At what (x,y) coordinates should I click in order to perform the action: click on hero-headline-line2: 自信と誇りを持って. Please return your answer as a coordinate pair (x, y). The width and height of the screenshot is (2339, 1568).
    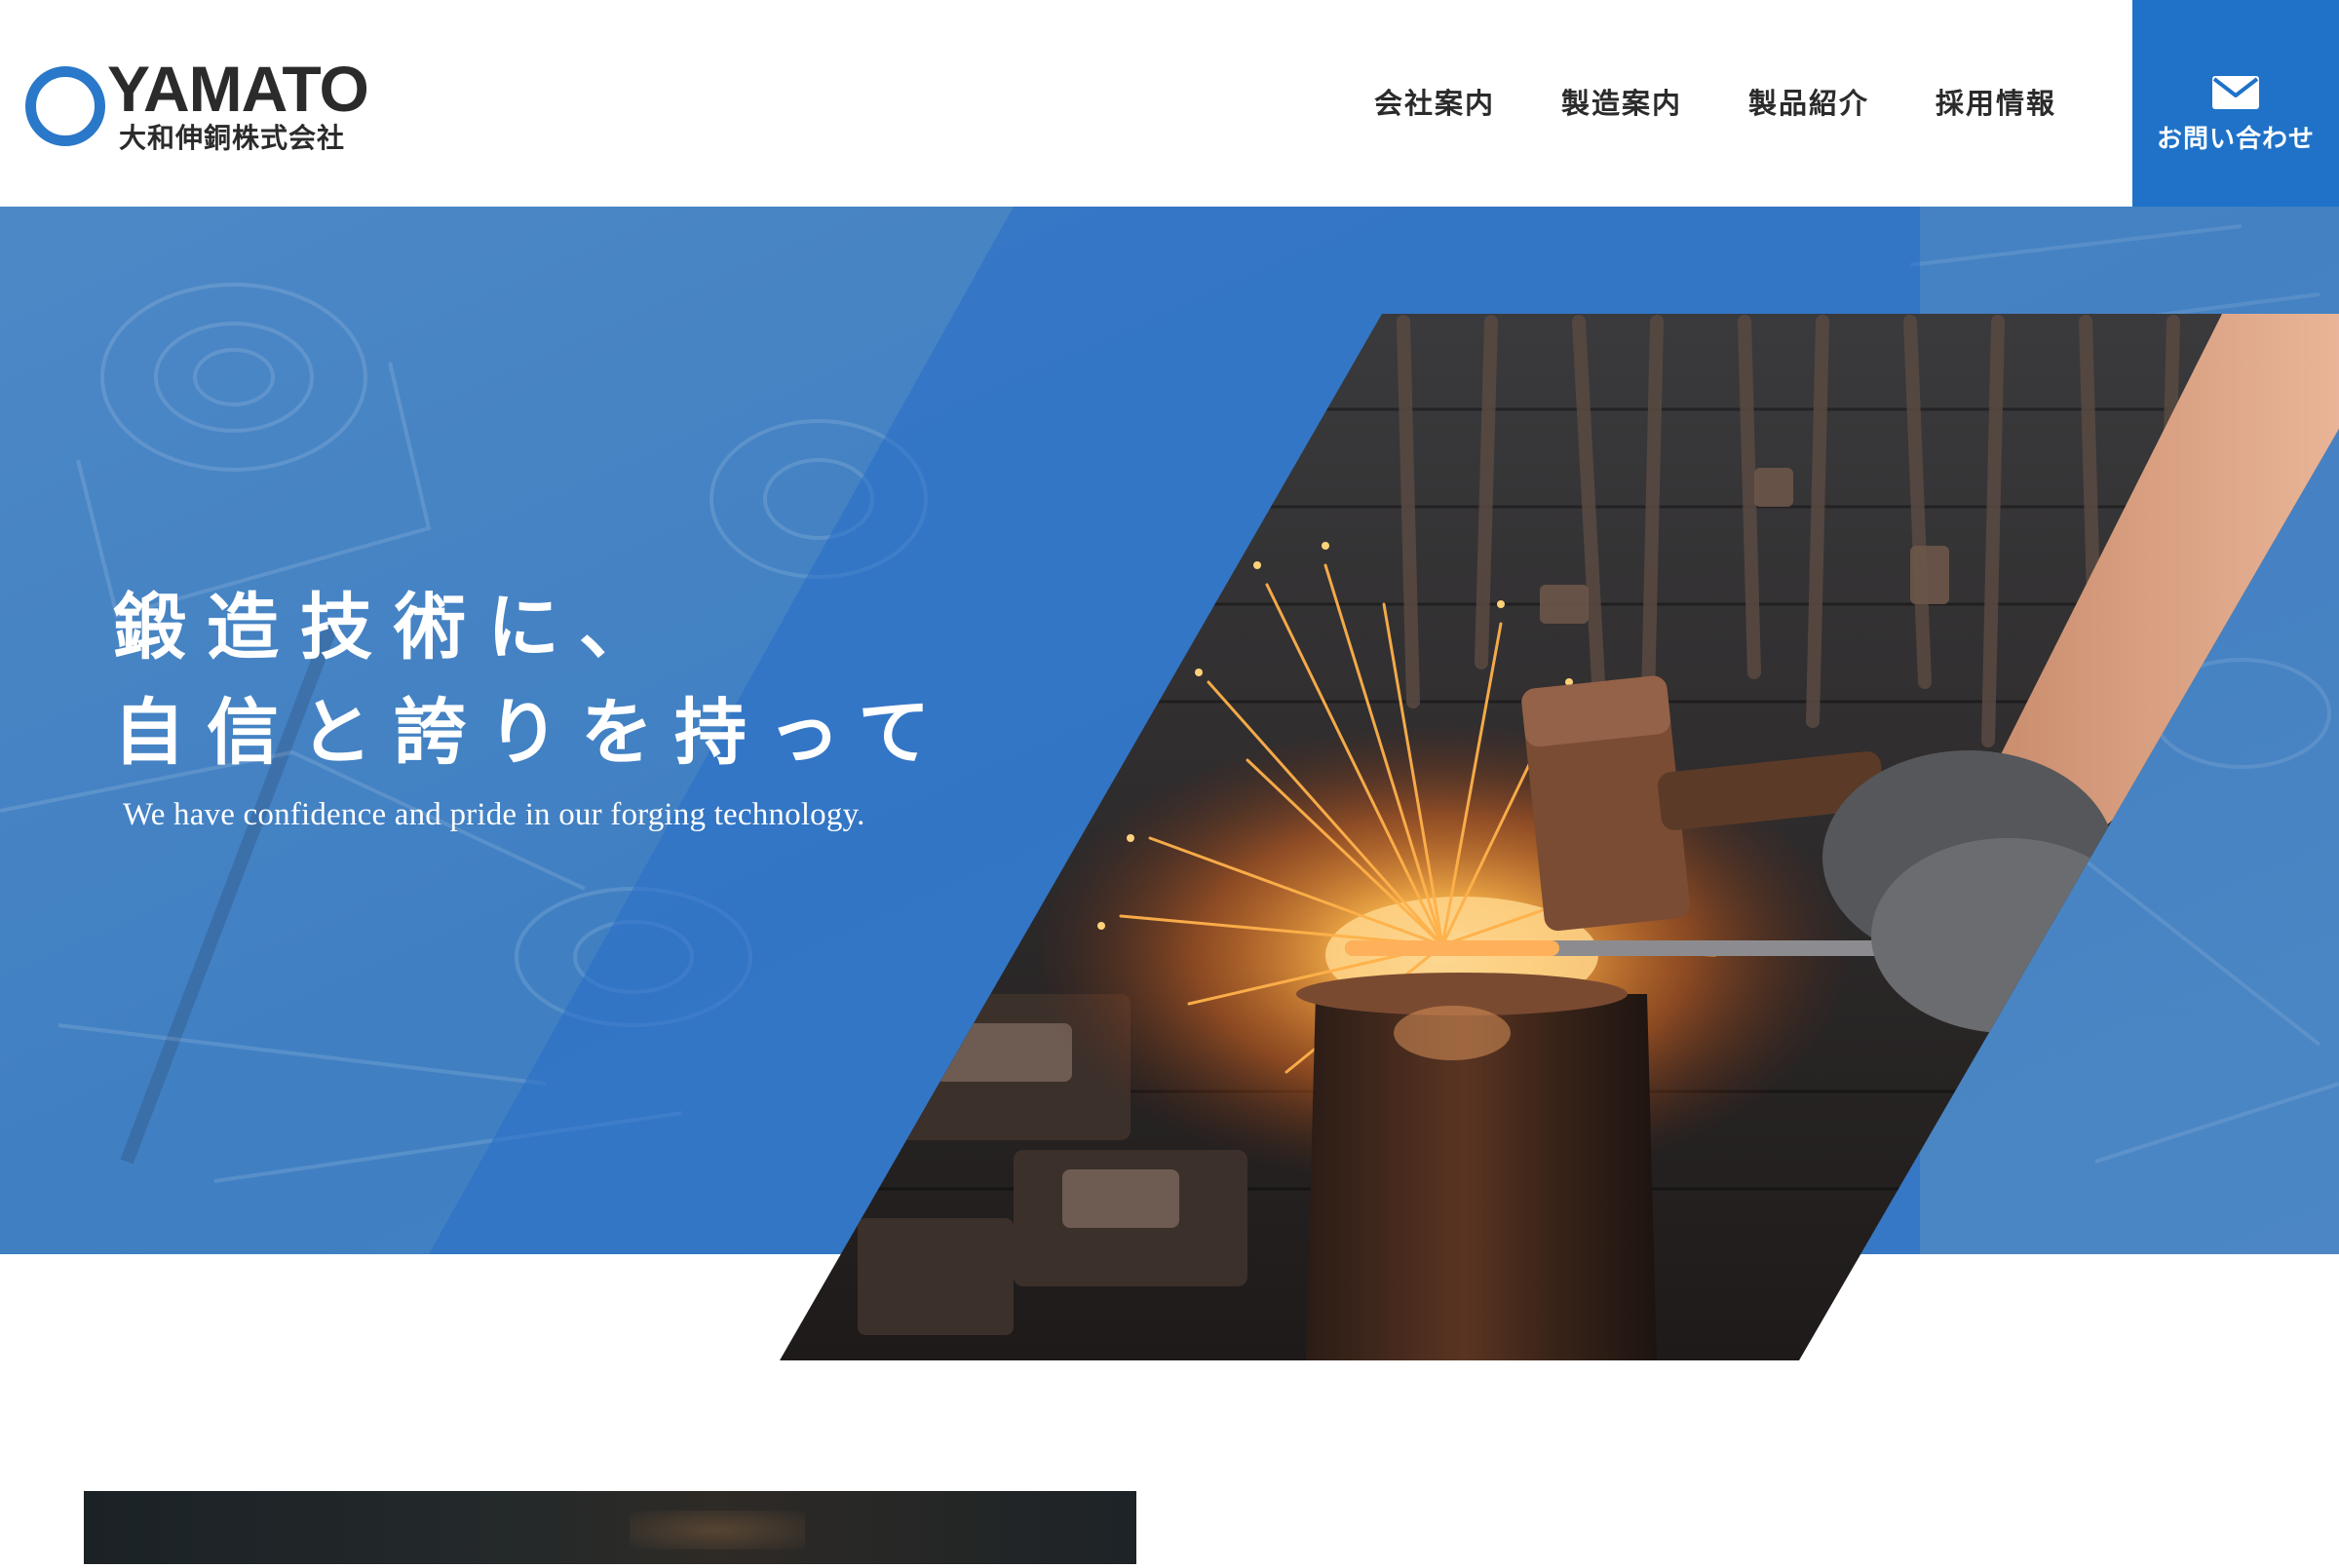
    Looking at the image, I should click on (532, 733).